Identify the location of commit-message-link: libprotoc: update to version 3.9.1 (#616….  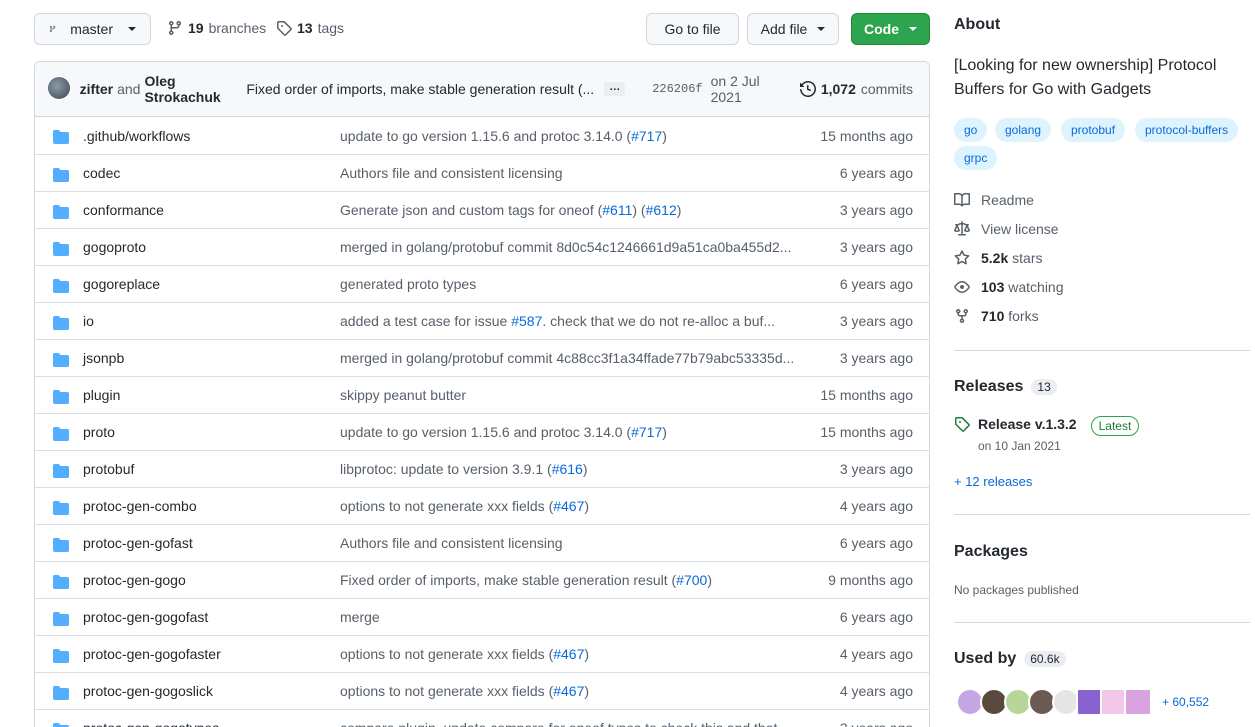
(464, 469).